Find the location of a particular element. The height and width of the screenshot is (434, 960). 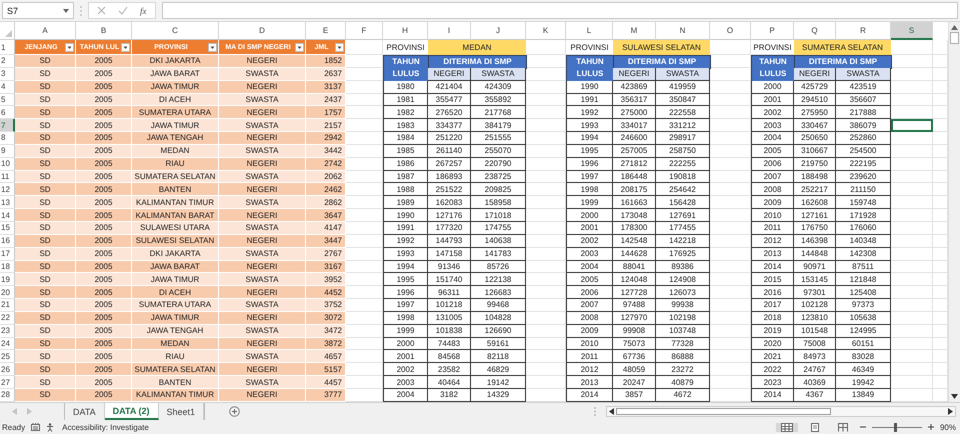

column-header: S is located at coordinates (912, 31).